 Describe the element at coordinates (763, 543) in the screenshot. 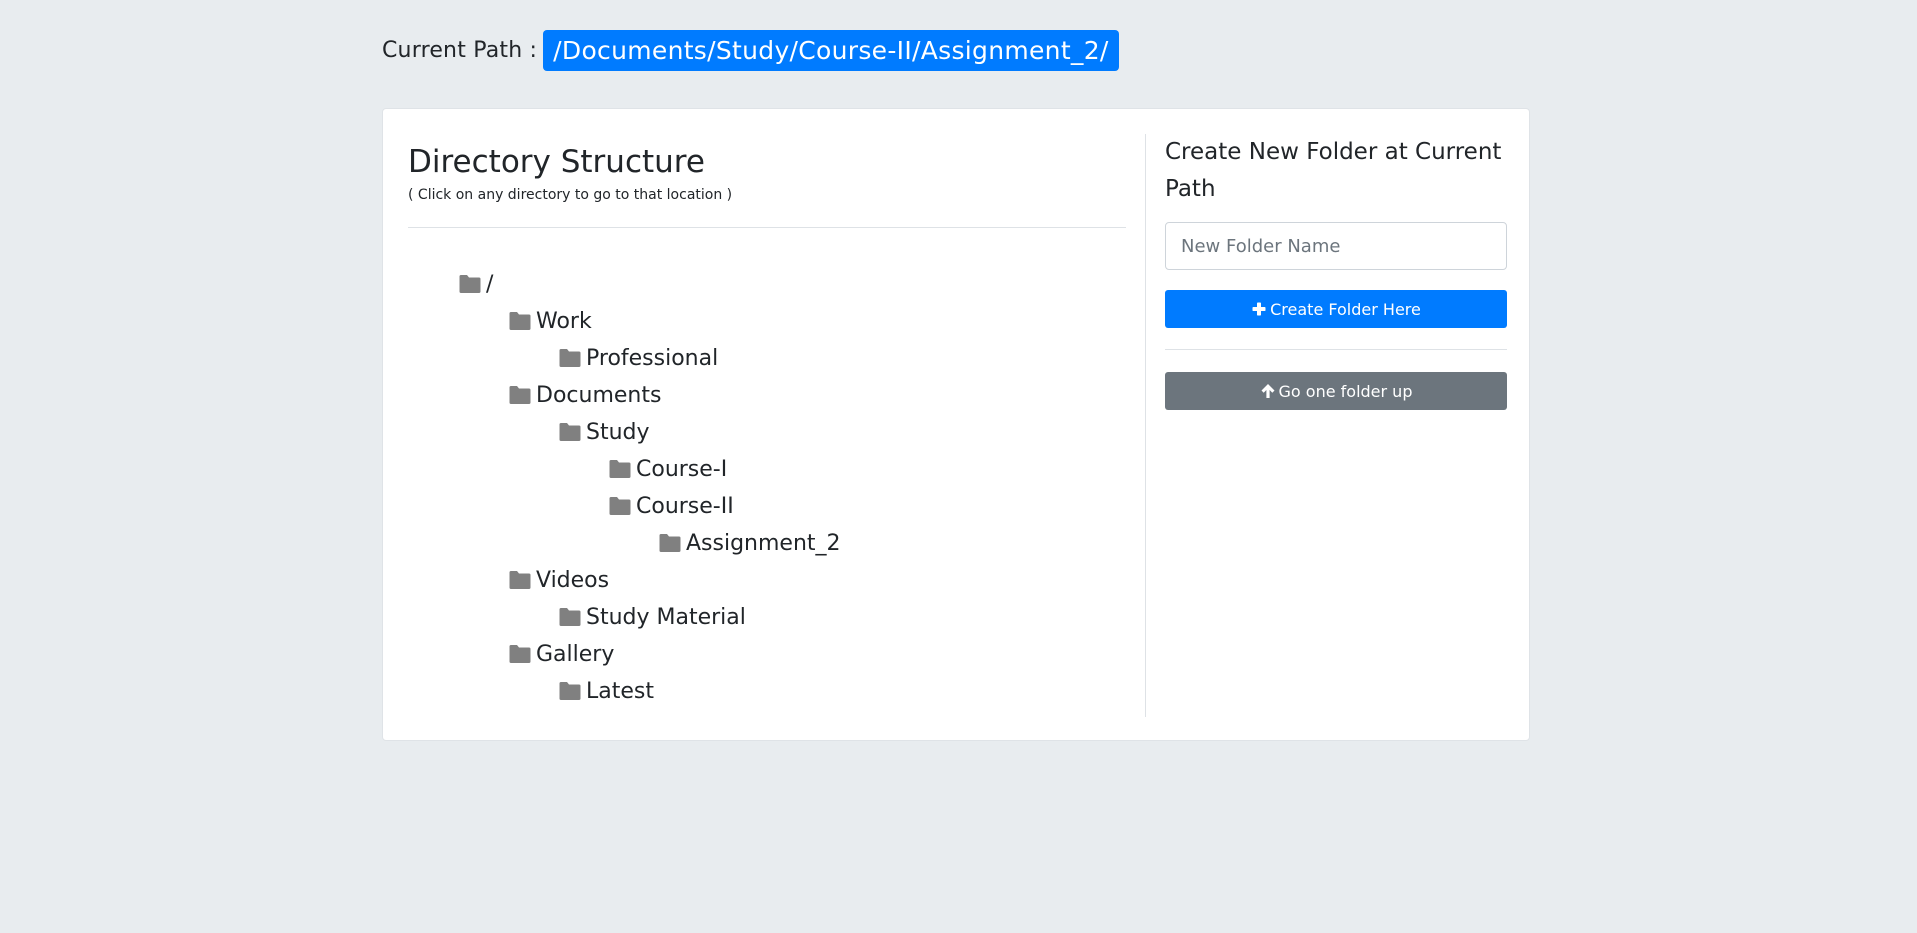

I see `tree-item-label: Assignment_2` at that location.